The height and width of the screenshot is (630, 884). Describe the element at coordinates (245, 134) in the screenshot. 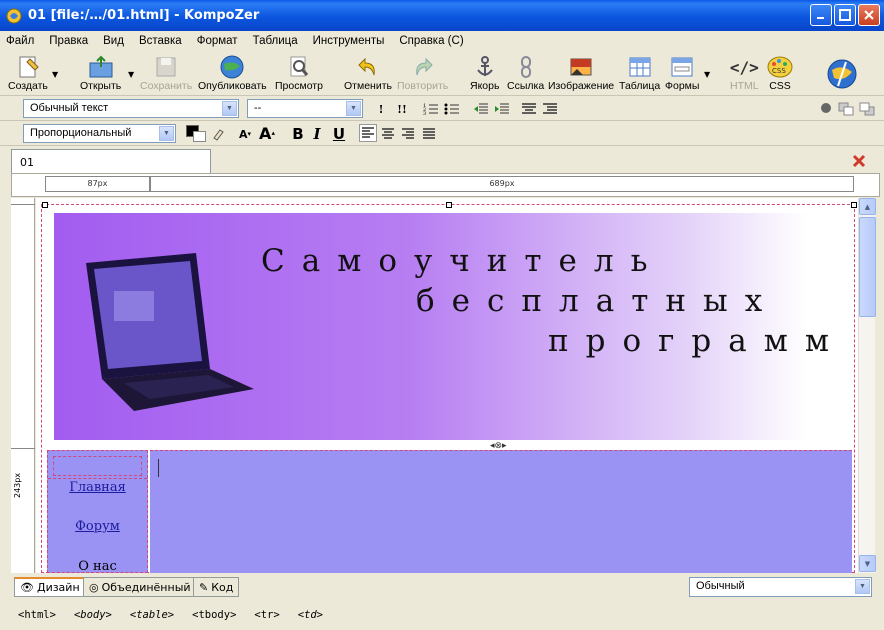

I see `font-smaller-icon: A ▾` at that location.